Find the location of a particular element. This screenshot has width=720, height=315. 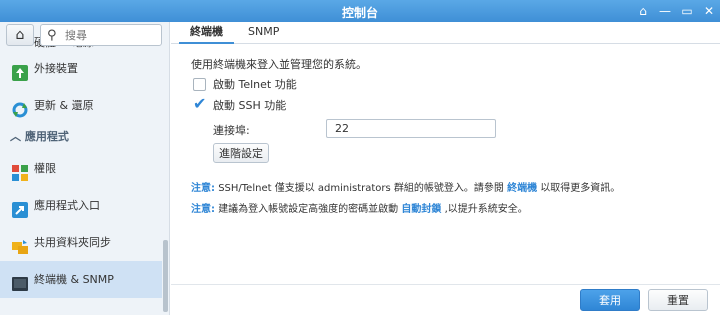

home-button: ⌂ is located at coordinates (20, 35).